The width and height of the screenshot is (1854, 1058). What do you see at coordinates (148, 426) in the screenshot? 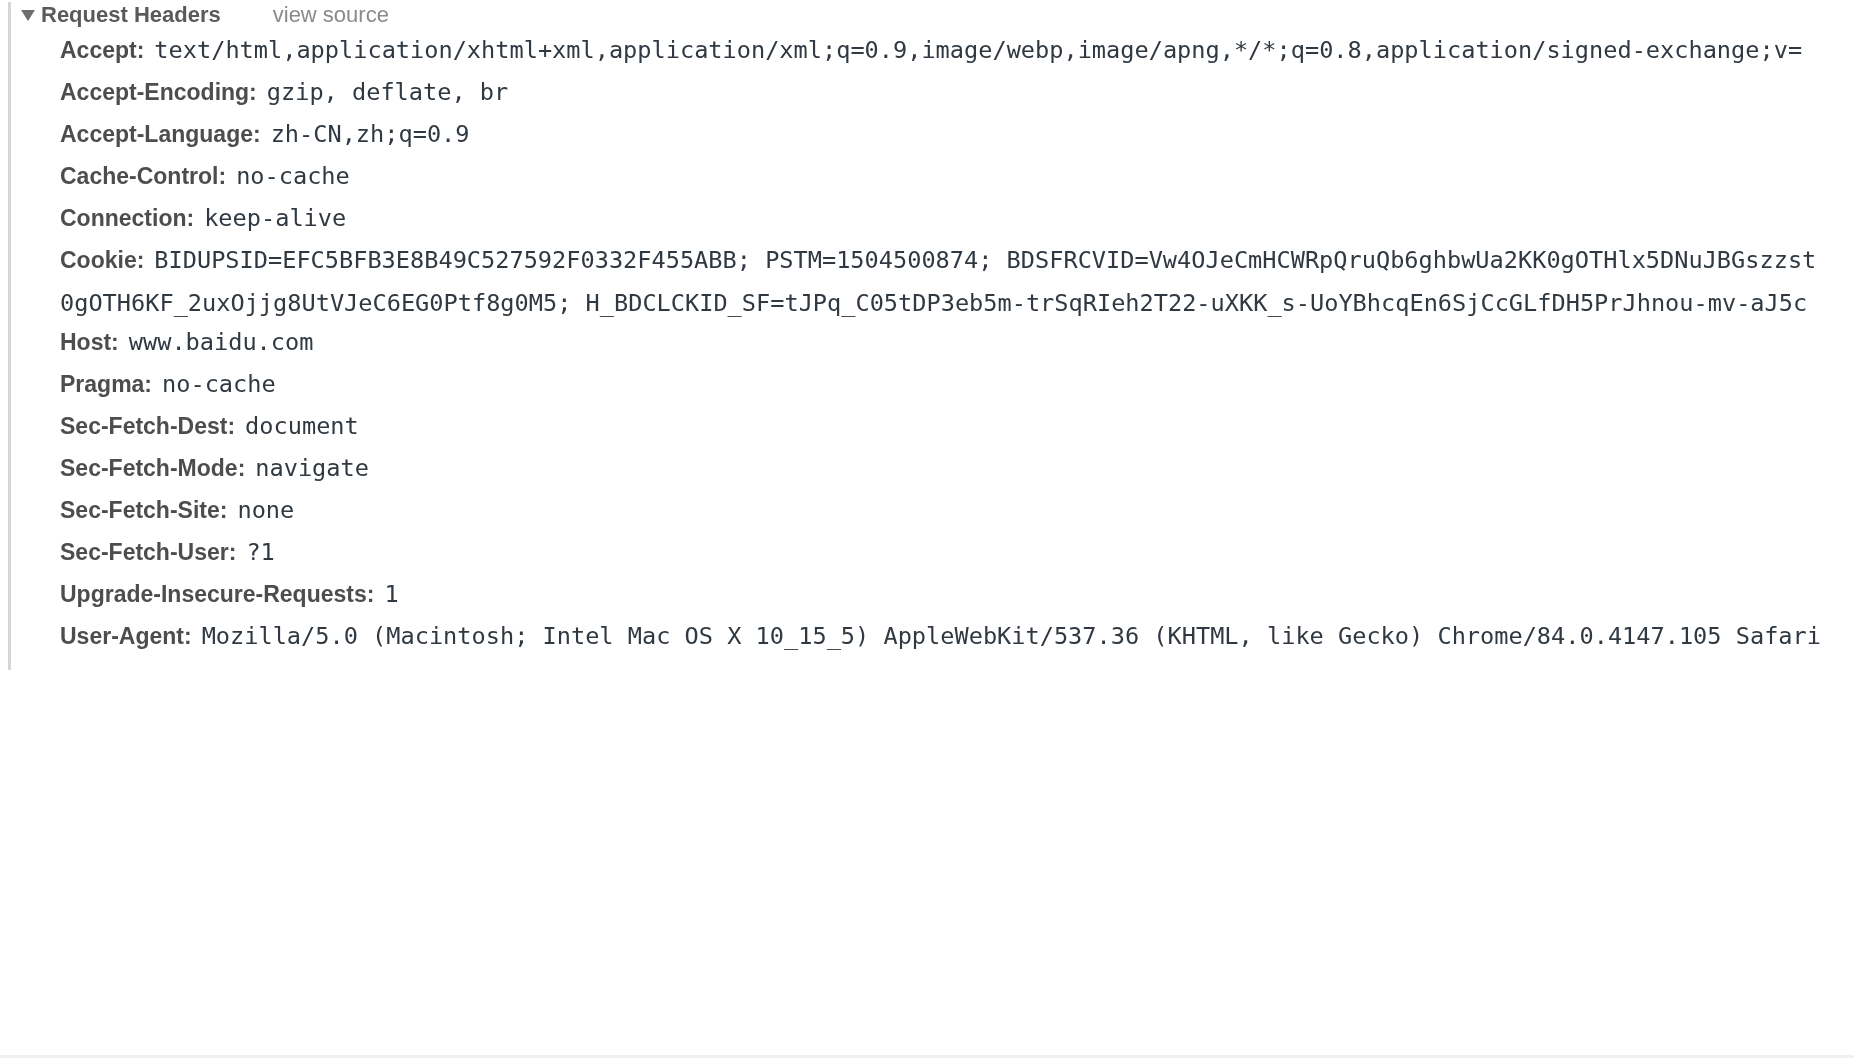
I see `header-name: Sec-Fetch-Dest:` at bounding box center [148, 426].